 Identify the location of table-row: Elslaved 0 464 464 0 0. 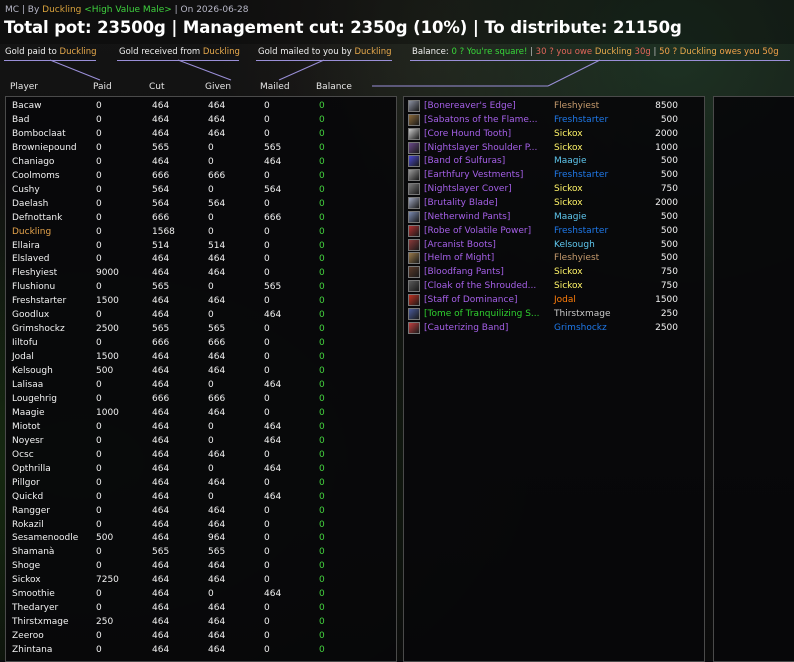
(201, 259).